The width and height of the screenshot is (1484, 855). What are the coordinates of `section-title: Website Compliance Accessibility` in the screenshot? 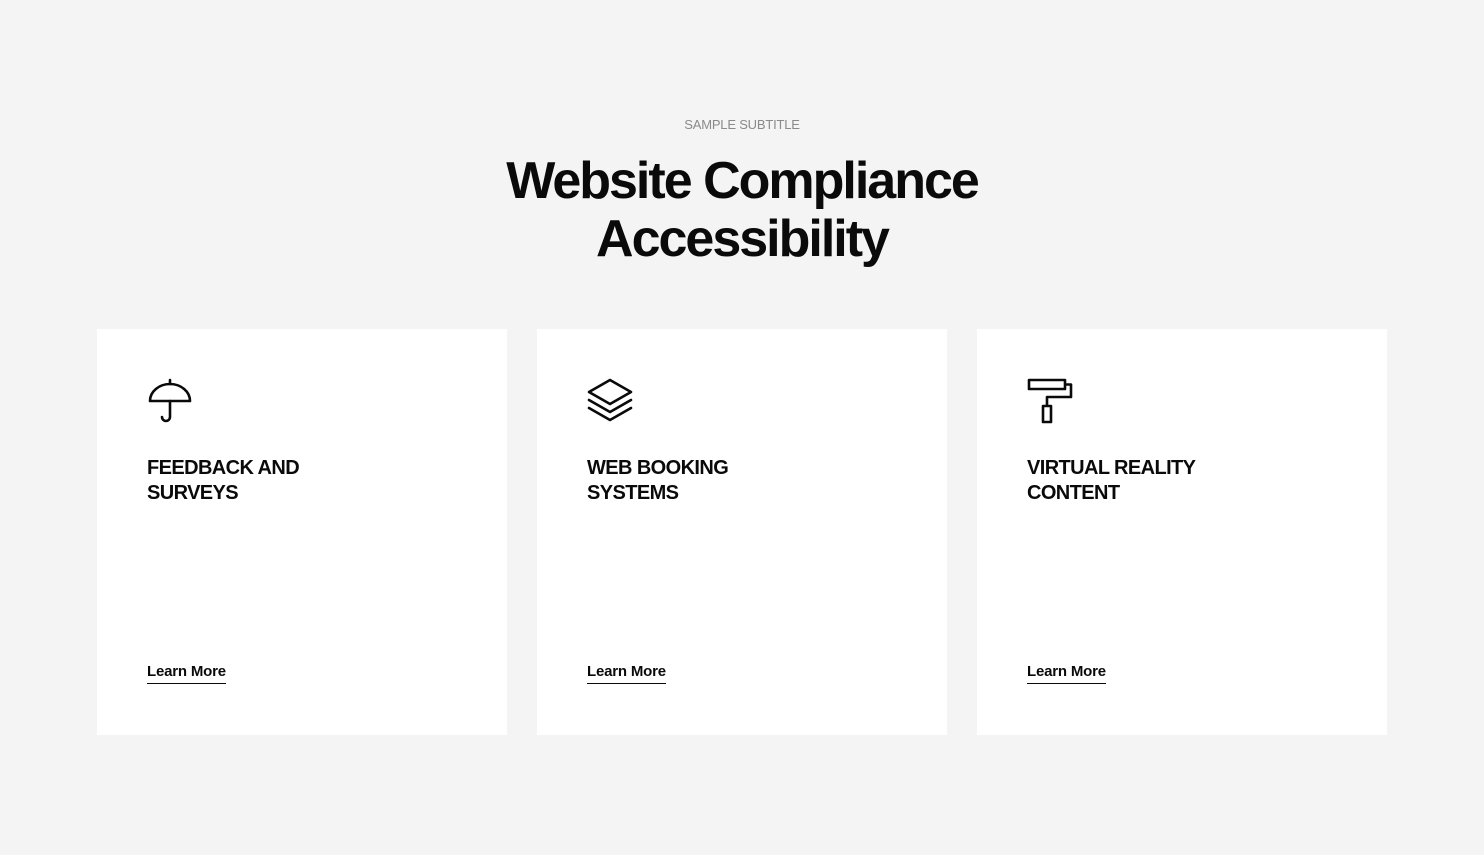 It's located at (742, 210).